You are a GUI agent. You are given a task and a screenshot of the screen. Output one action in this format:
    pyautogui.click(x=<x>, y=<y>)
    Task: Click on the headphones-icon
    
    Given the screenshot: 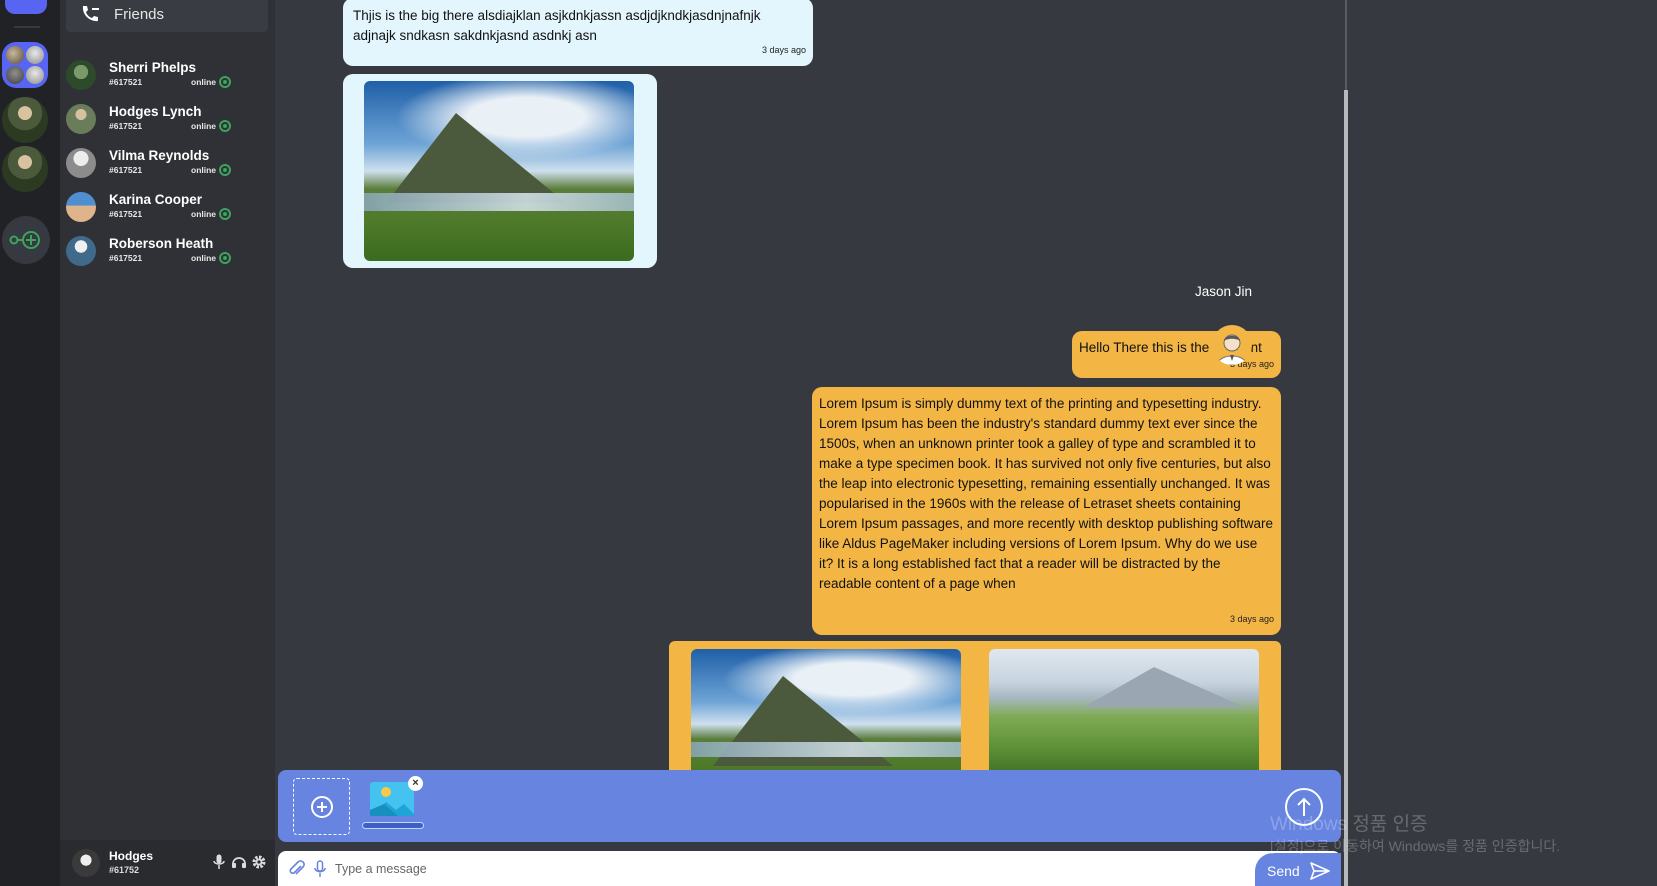 What is the action you would take?
    pyautogui.click(x=239, y=862)
    